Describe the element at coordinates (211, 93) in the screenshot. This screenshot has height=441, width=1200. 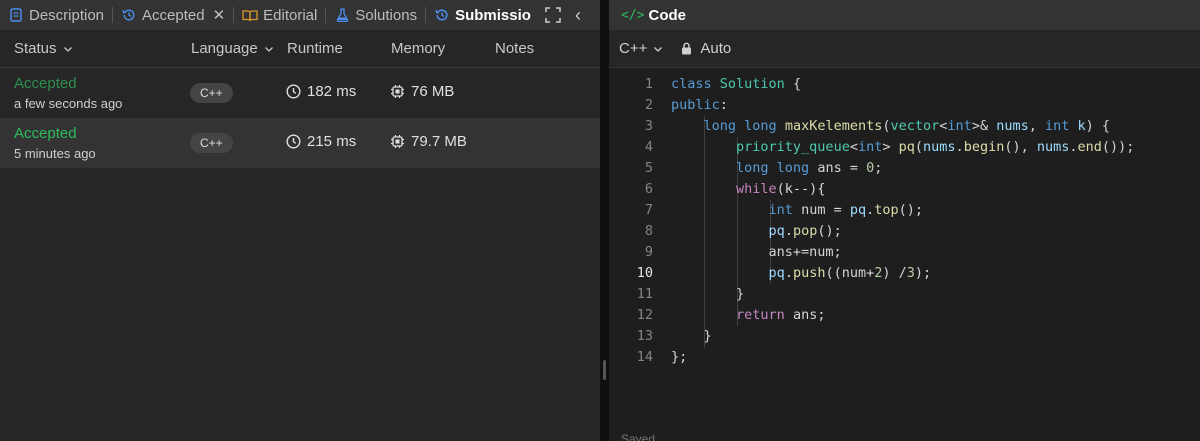
I see `language-badge: C++` at that location.